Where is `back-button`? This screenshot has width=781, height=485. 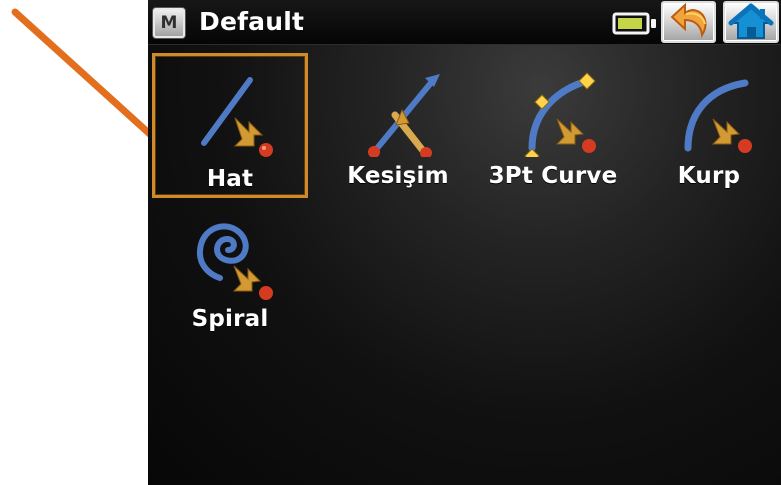
back-button is located at coordinates (688, 22).